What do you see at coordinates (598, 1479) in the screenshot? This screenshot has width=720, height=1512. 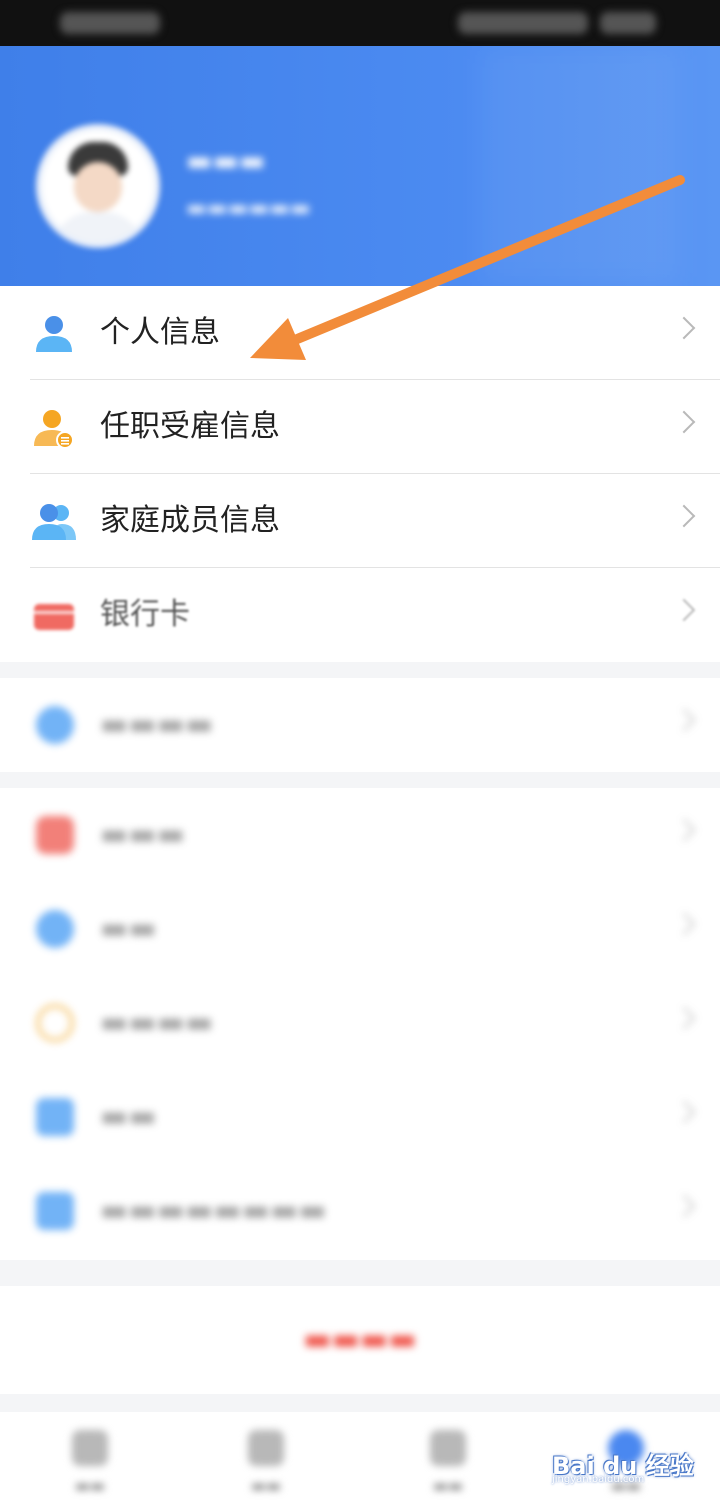 I see `watermark-sub: jingyan.baidu.com` at bounding box center [598, 1479].